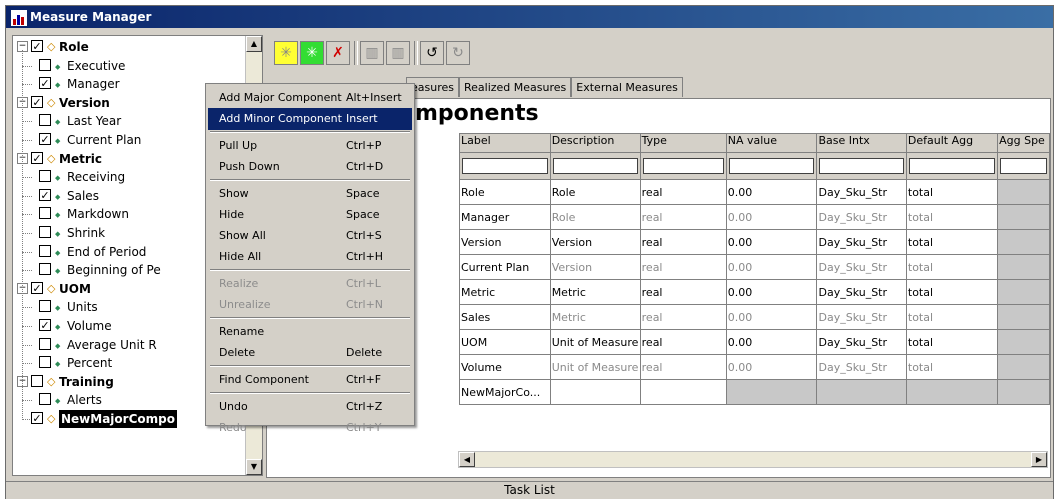 Image resolution: width=1061 pixels, height=504 pixels. I want to click on table-cell: UOM, so click(505, 342).